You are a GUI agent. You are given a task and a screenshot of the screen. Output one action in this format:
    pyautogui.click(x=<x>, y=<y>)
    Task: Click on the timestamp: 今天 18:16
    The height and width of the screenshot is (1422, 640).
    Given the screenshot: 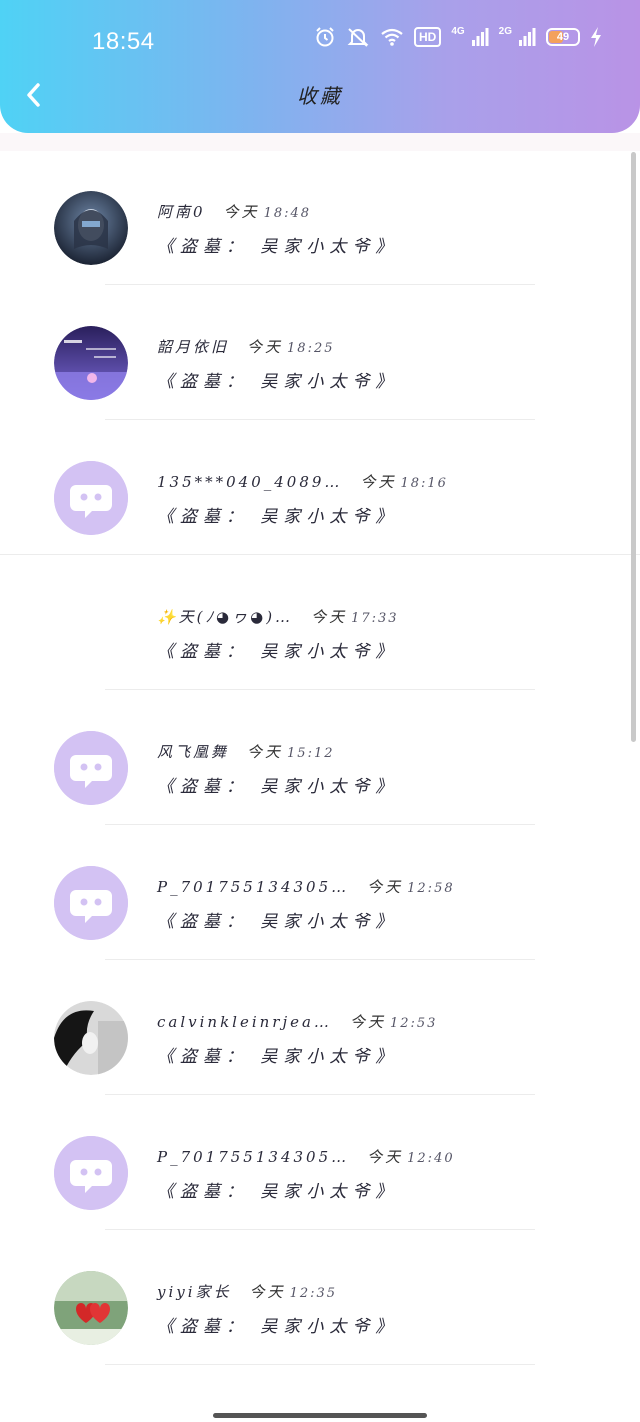 What is the action you would take?
    pyautogui.click(x=403, y=482)
    